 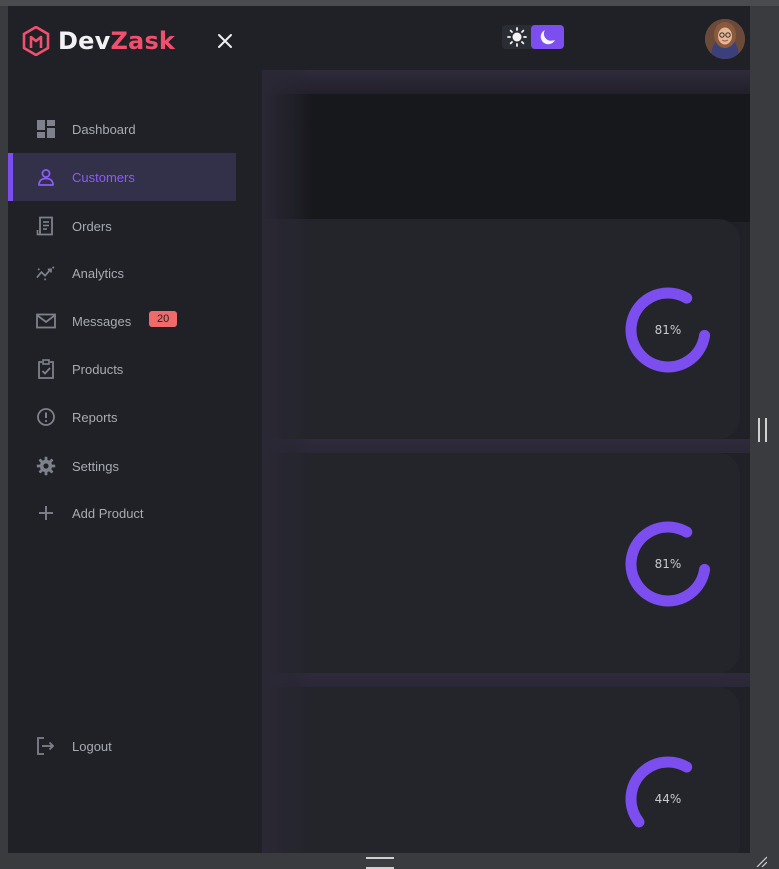 What do you see at coordinates (46, 466) in the screenshot?
I see `gear-icon` at bounding box center [46, 466].